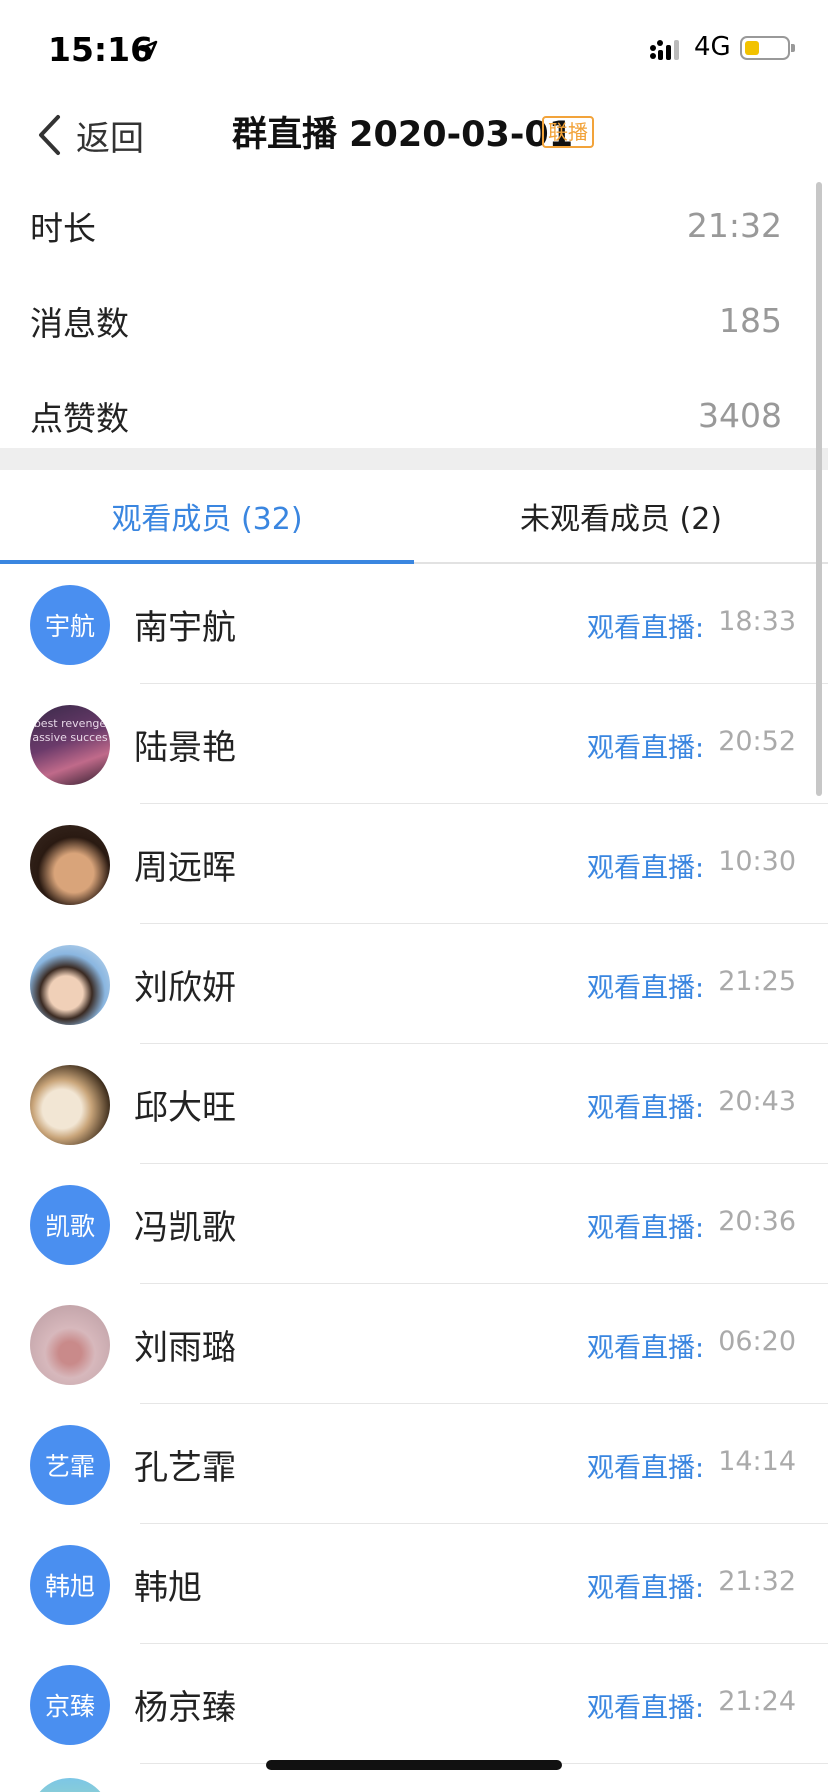 The image size is (828, 1792). I want to click on list-item: 凯歌 冯凯歌 观看直播: 20:36, so click(414, 1224).